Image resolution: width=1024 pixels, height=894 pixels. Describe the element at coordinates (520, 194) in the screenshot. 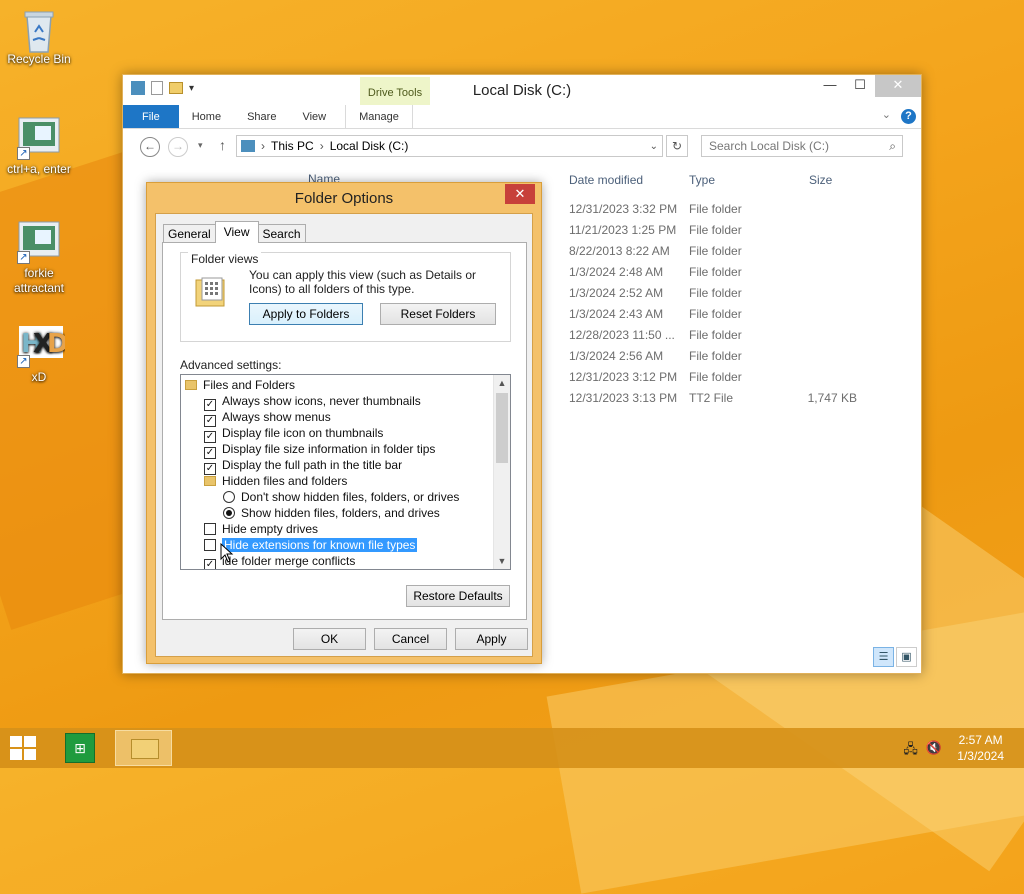

I see `dialog-close-button: ✕` at that location.